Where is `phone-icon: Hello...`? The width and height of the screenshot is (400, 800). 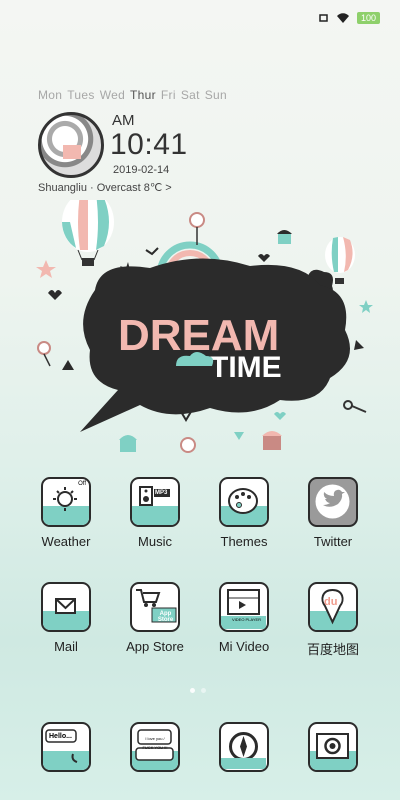
phone-icon: Hello... is located at coordinates (66, 747).